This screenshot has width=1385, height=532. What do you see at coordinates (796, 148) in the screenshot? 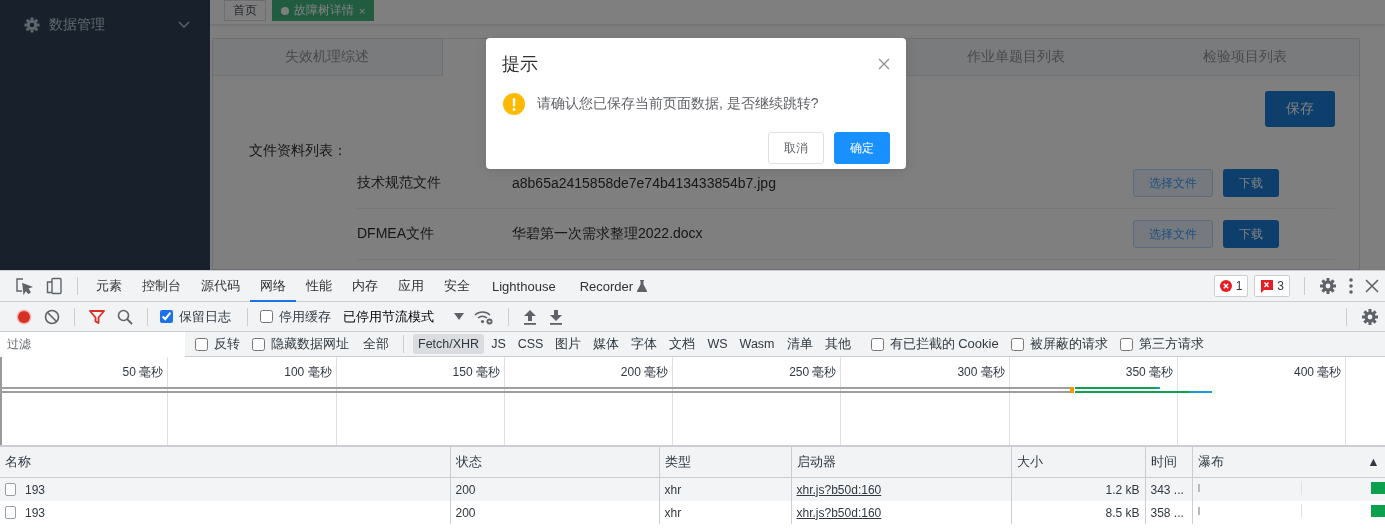
I see `cancel-button: 取消` at bounding box center [796, 148].